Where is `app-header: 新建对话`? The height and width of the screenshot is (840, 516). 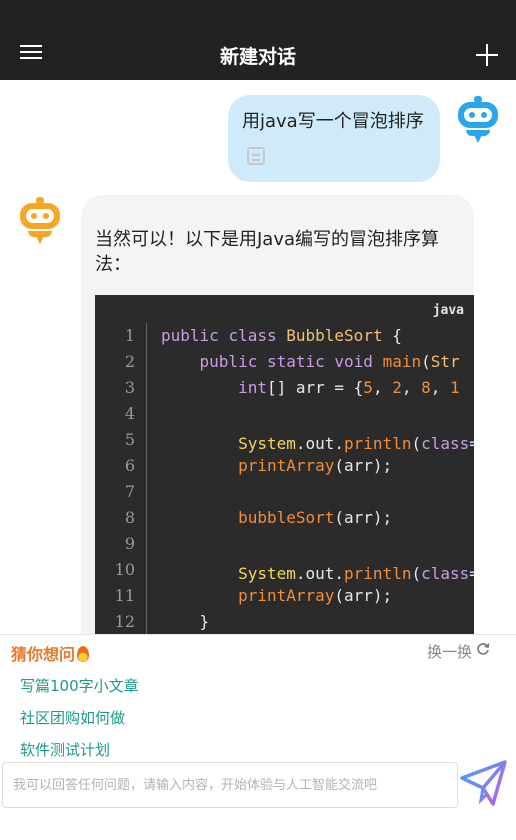 app-header: 新建对话 is located at coordinates (258, 55).